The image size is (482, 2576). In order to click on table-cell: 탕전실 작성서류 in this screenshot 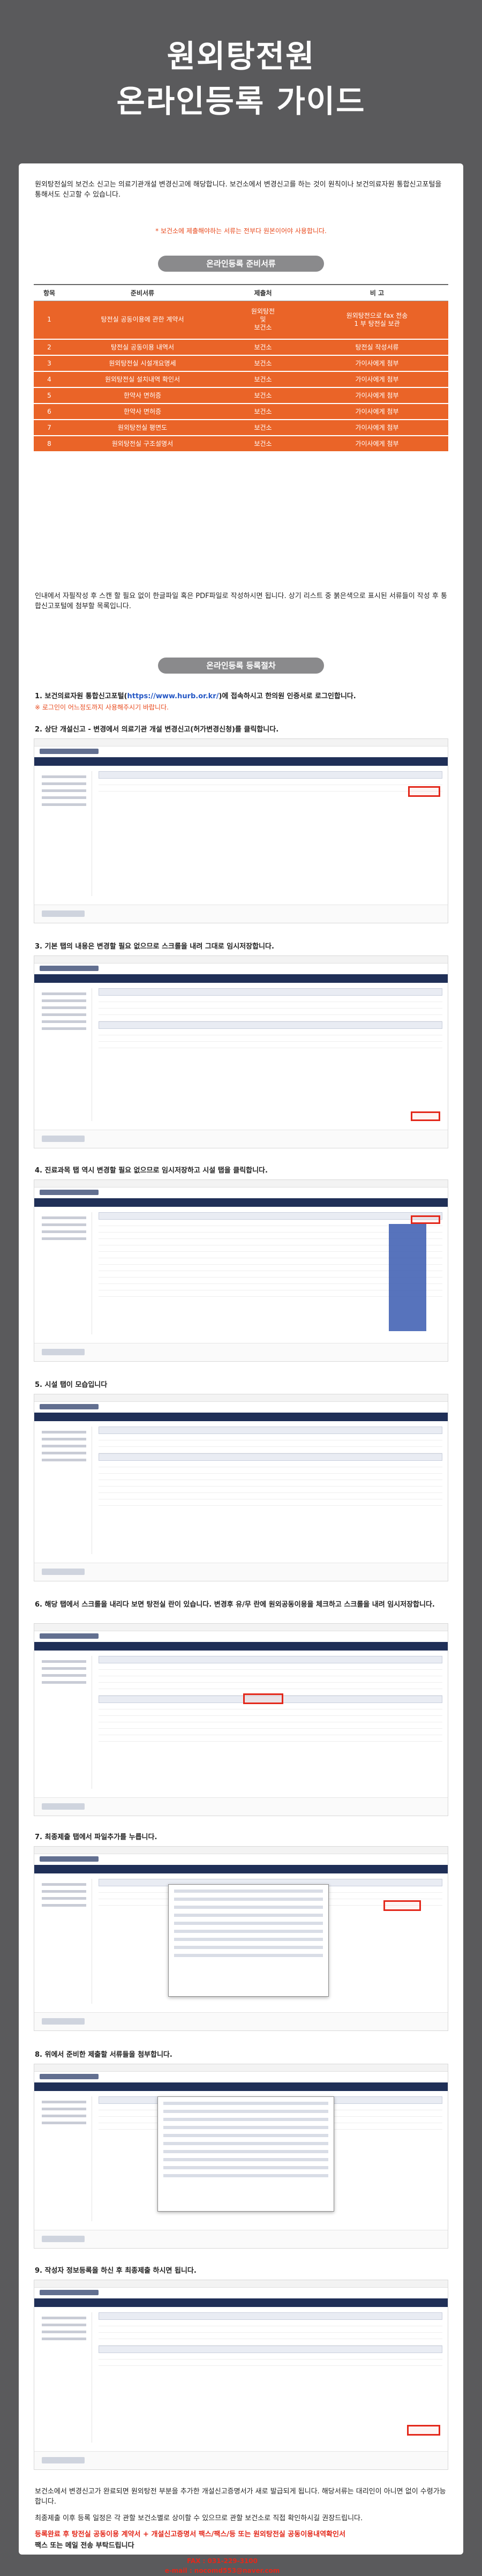, I will do `click(377, 347)`.